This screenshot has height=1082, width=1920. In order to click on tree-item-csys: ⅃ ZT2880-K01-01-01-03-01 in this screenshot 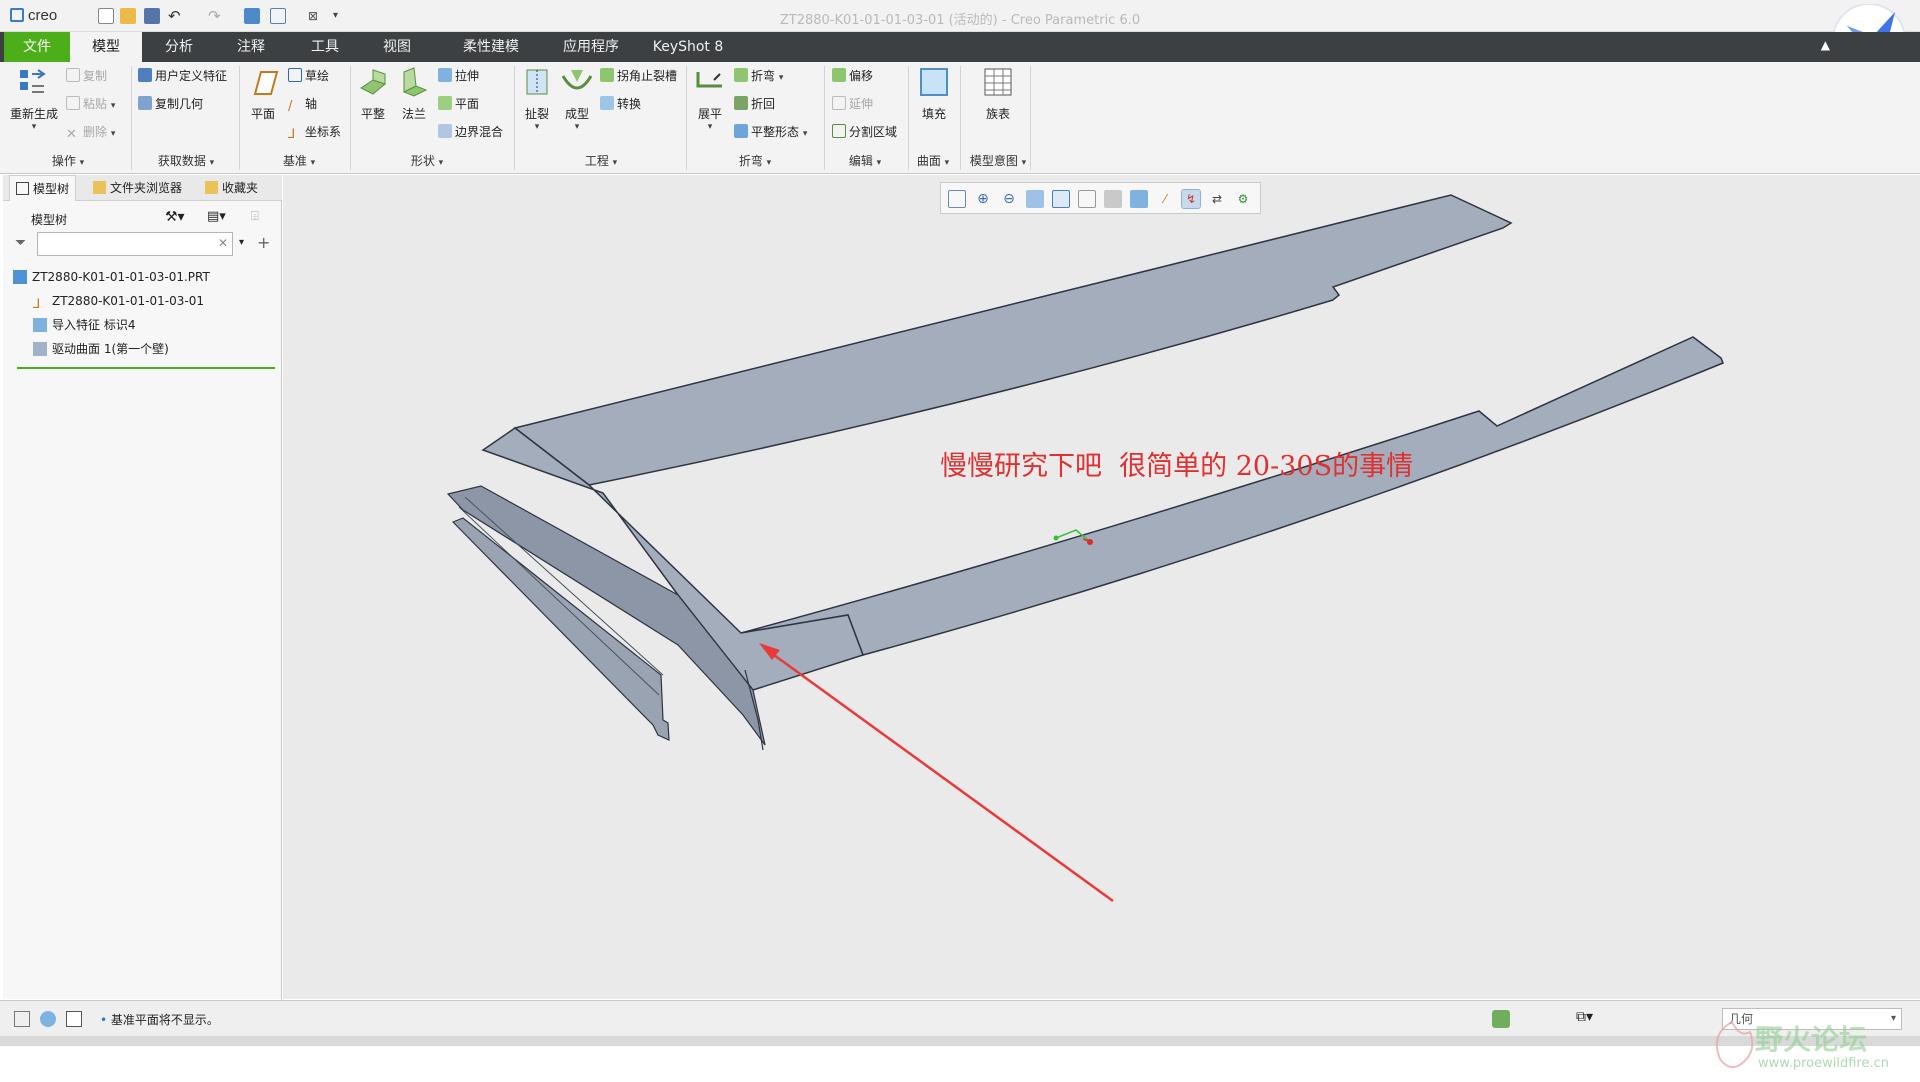, I will do `click(118, 301)`.